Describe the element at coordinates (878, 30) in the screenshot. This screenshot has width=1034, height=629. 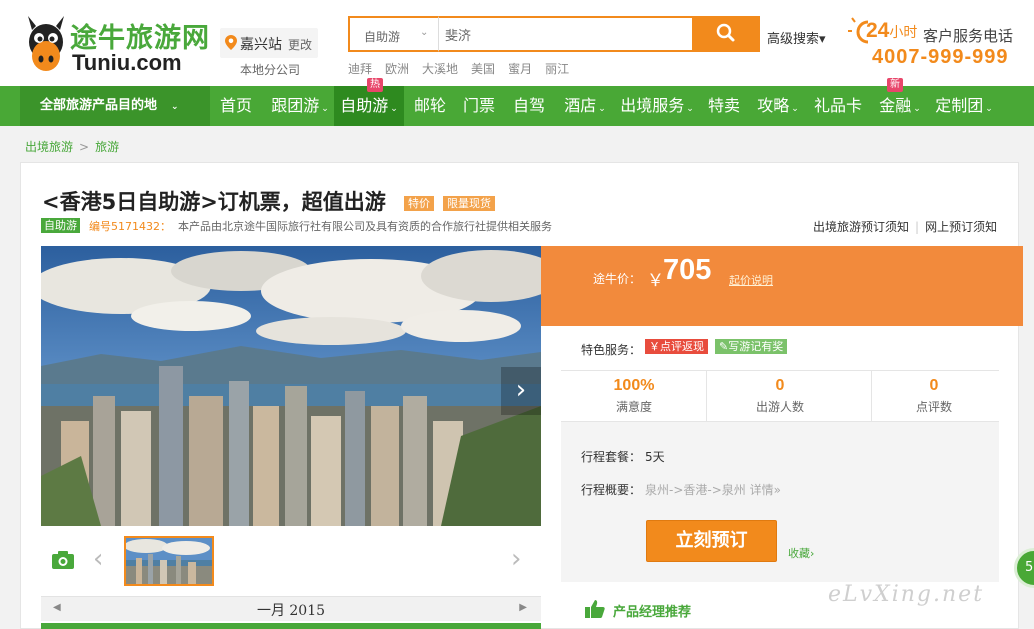
I see `service-hours-number: 24` at that location.